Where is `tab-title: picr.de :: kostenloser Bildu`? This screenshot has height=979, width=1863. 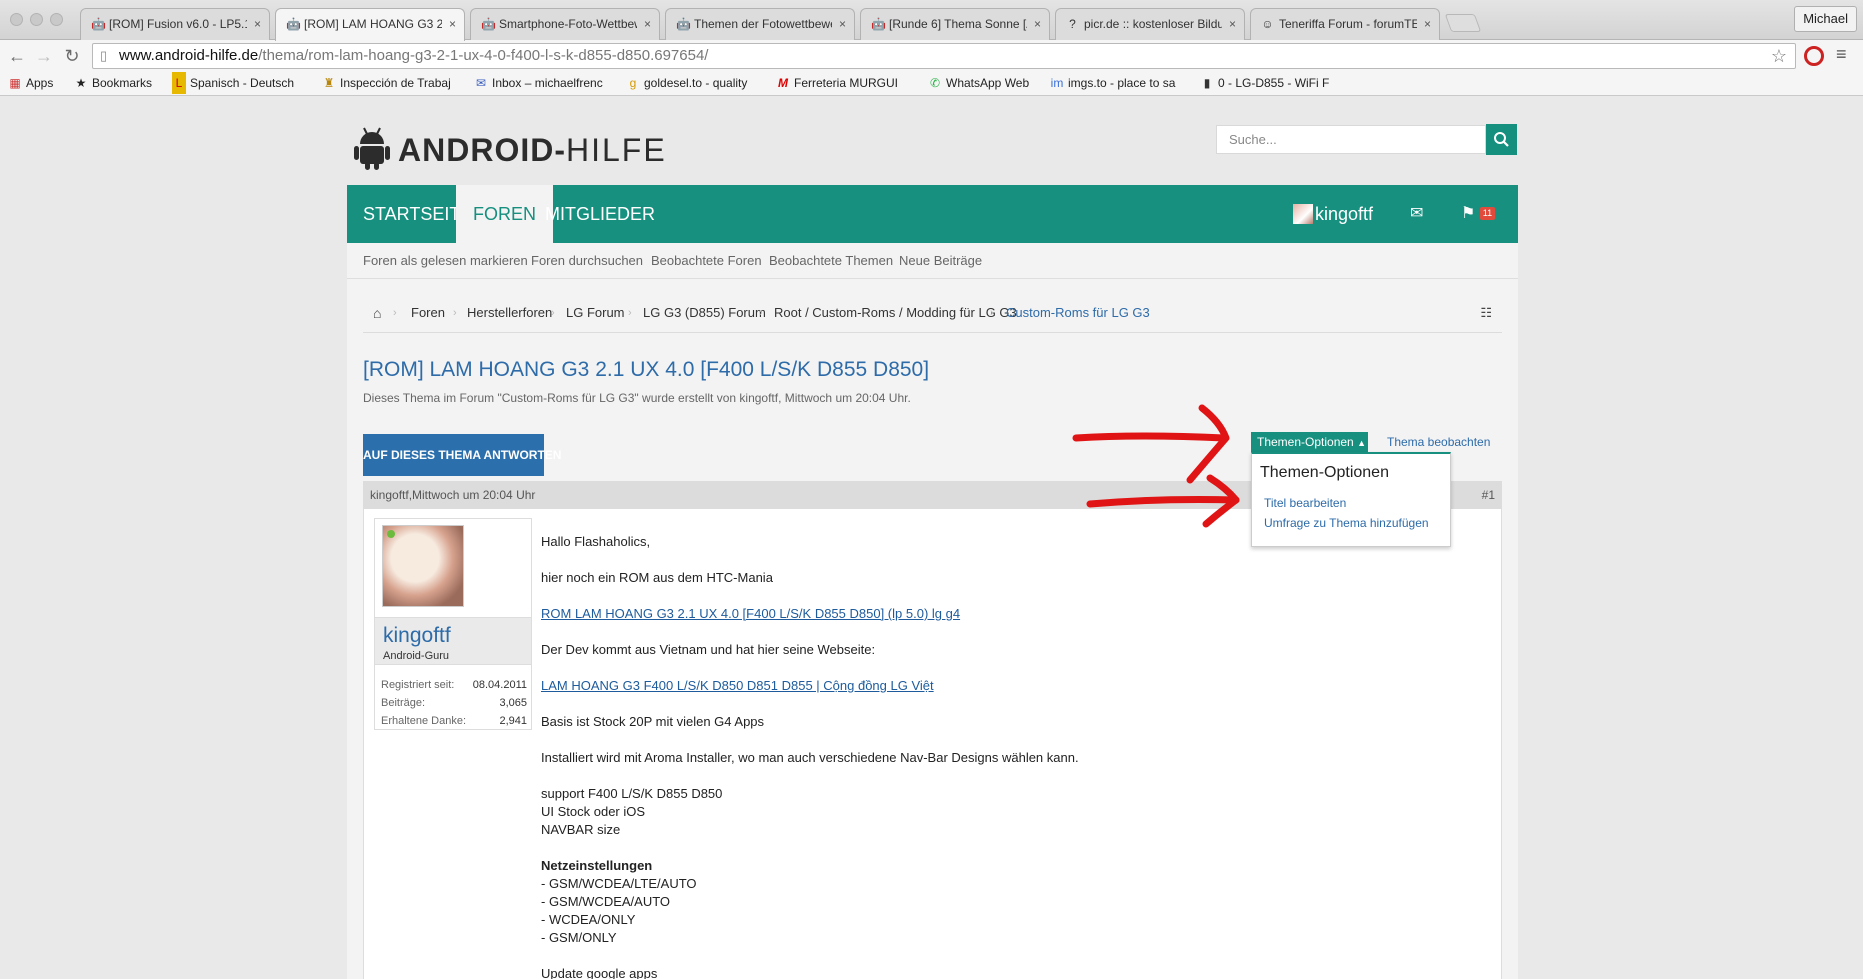 tab-title: picr.de :: kostenloser Bildu is located at coordinates (1153, 24).